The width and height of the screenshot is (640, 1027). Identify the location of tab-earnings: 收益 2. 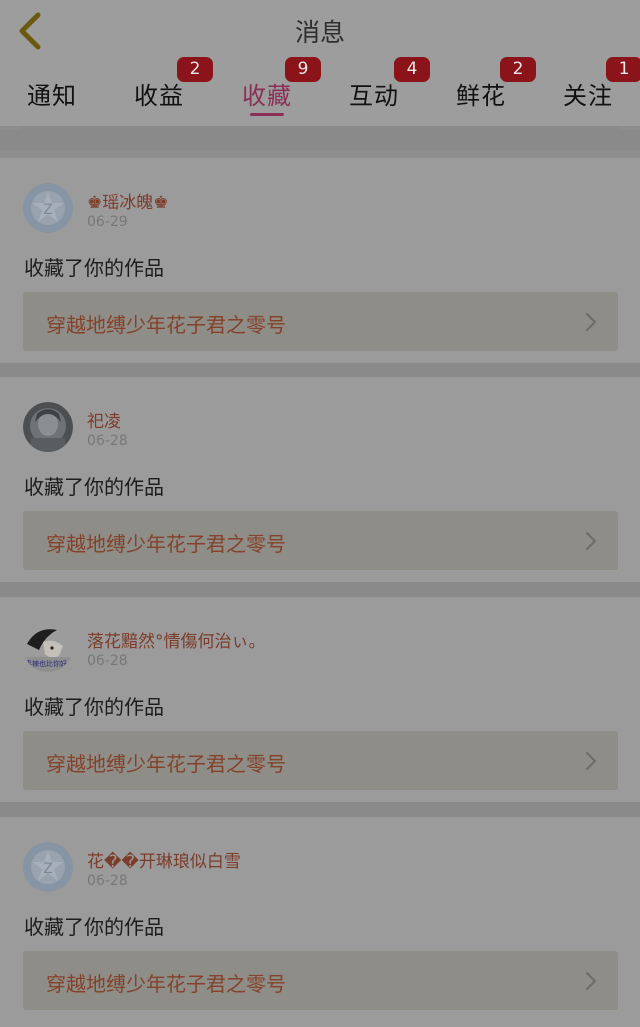
(161, 91).